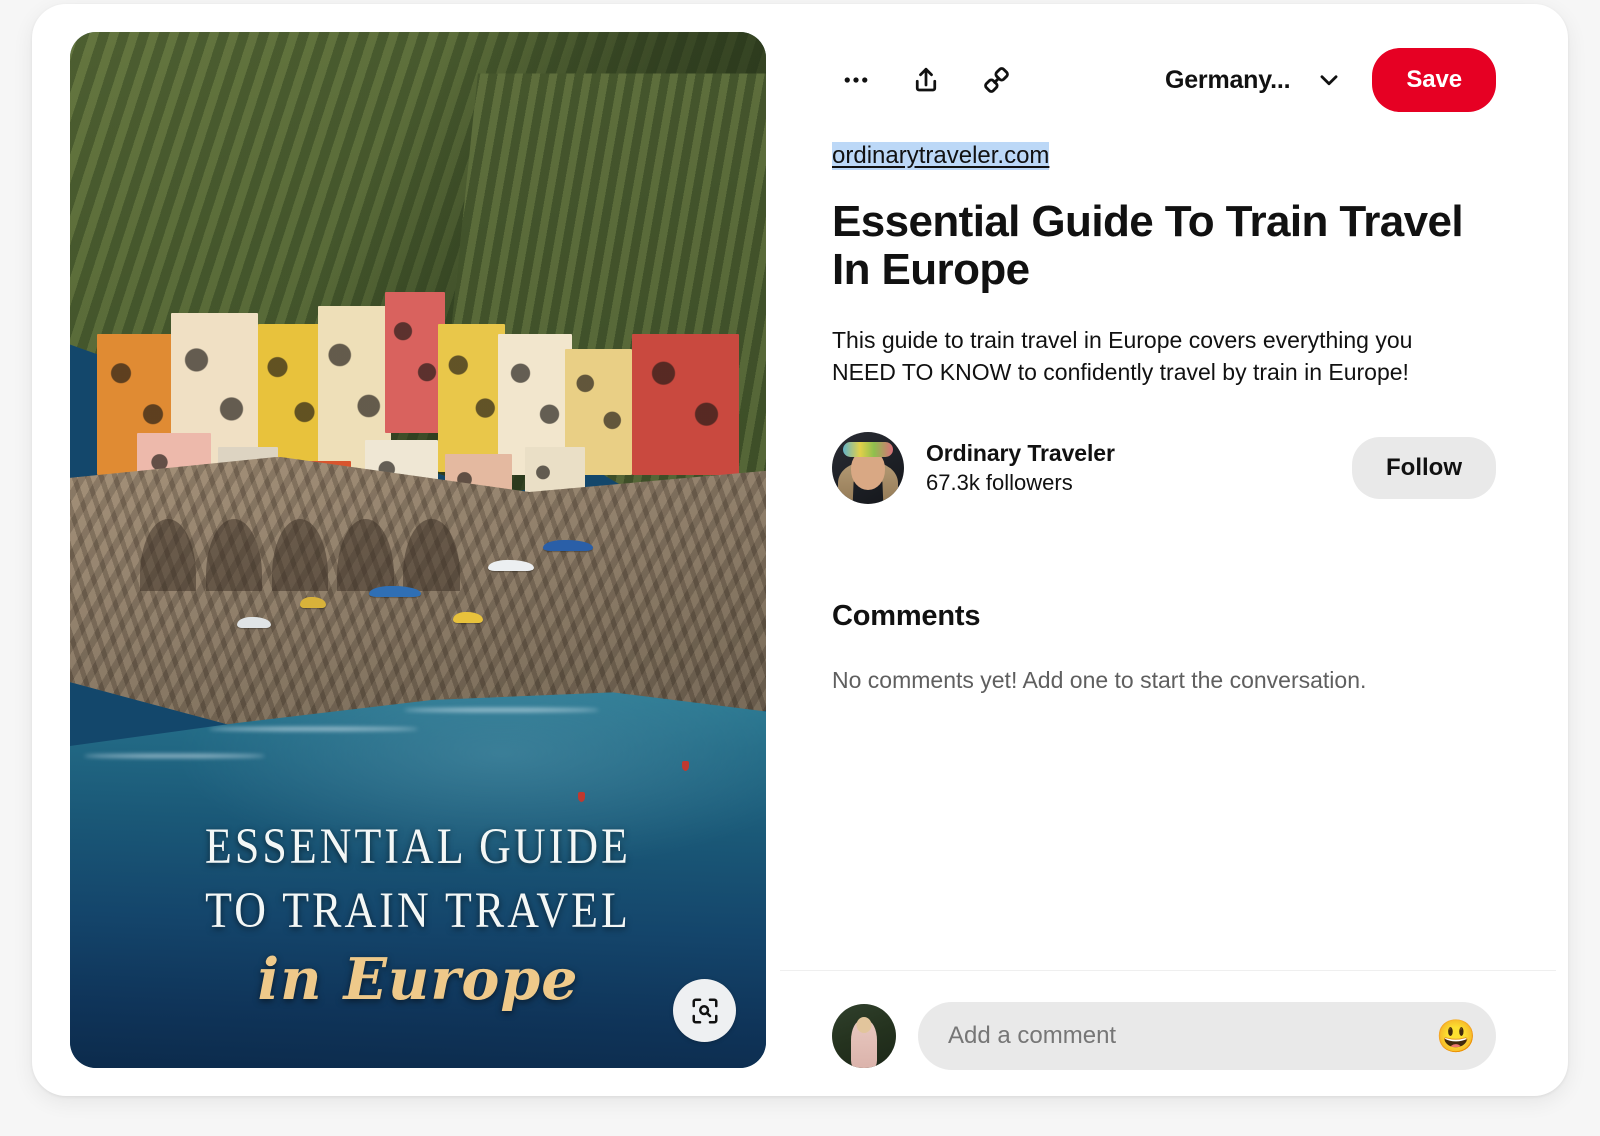 The height and width of the screenshot is (1136, 1600). I want to click on more-options-button, so click(856, 80).